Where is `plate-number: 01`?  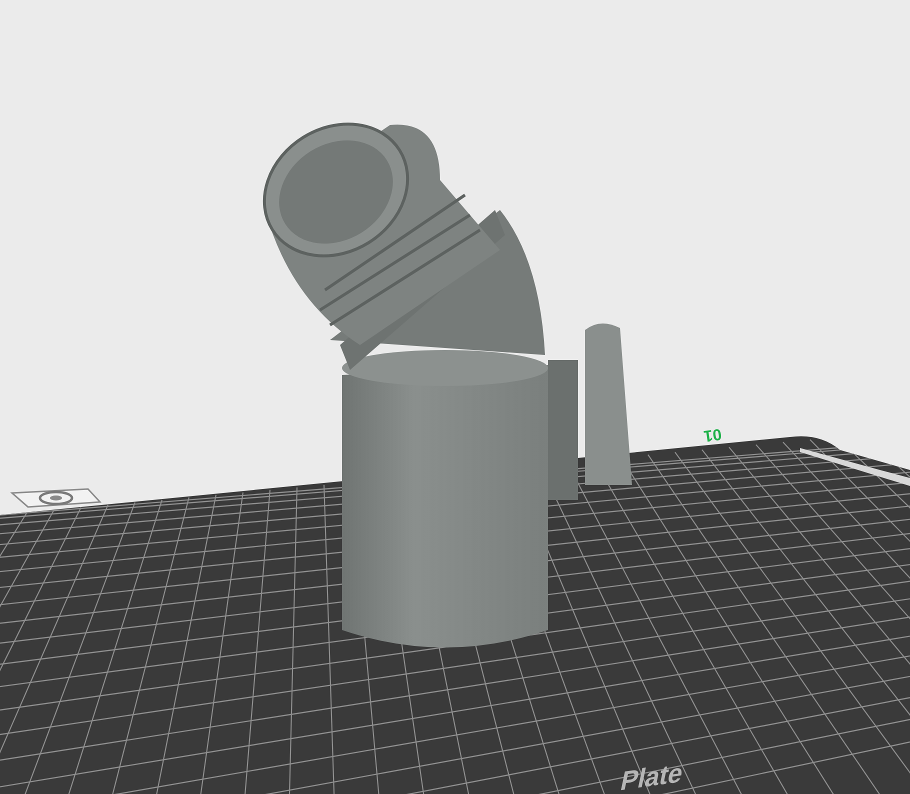 plate-number: 01 is located at coordinates (712, 434).